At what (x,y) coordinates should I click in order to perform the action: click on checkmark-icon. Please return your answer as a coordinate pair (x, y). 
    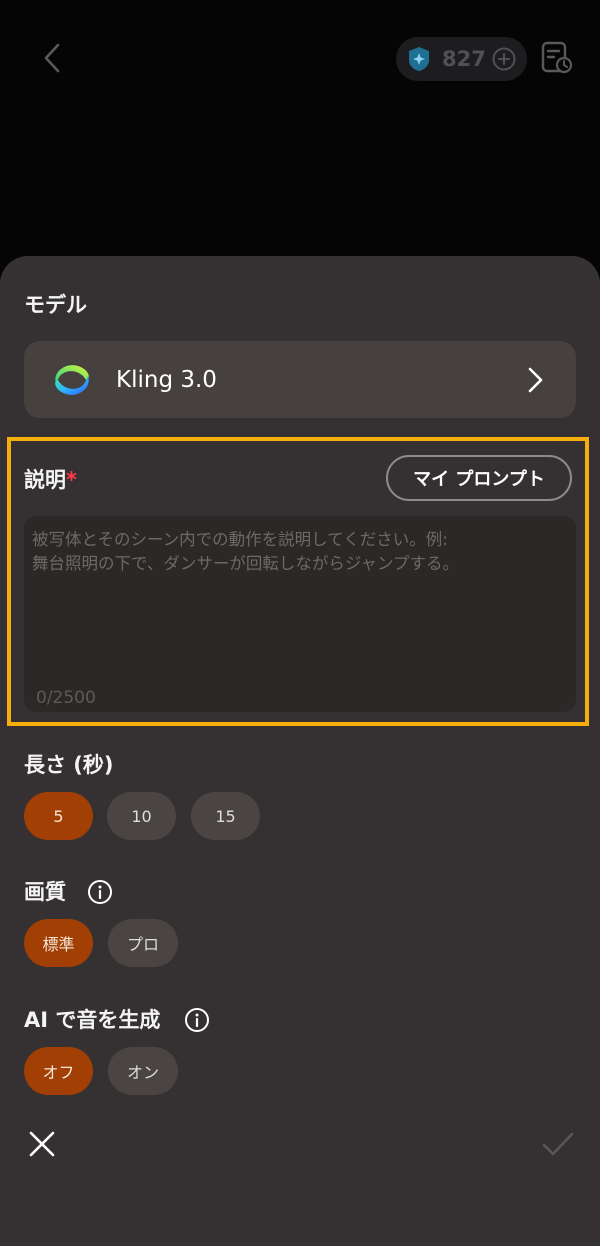
    Looking at the image, I should click on (558, 1144).